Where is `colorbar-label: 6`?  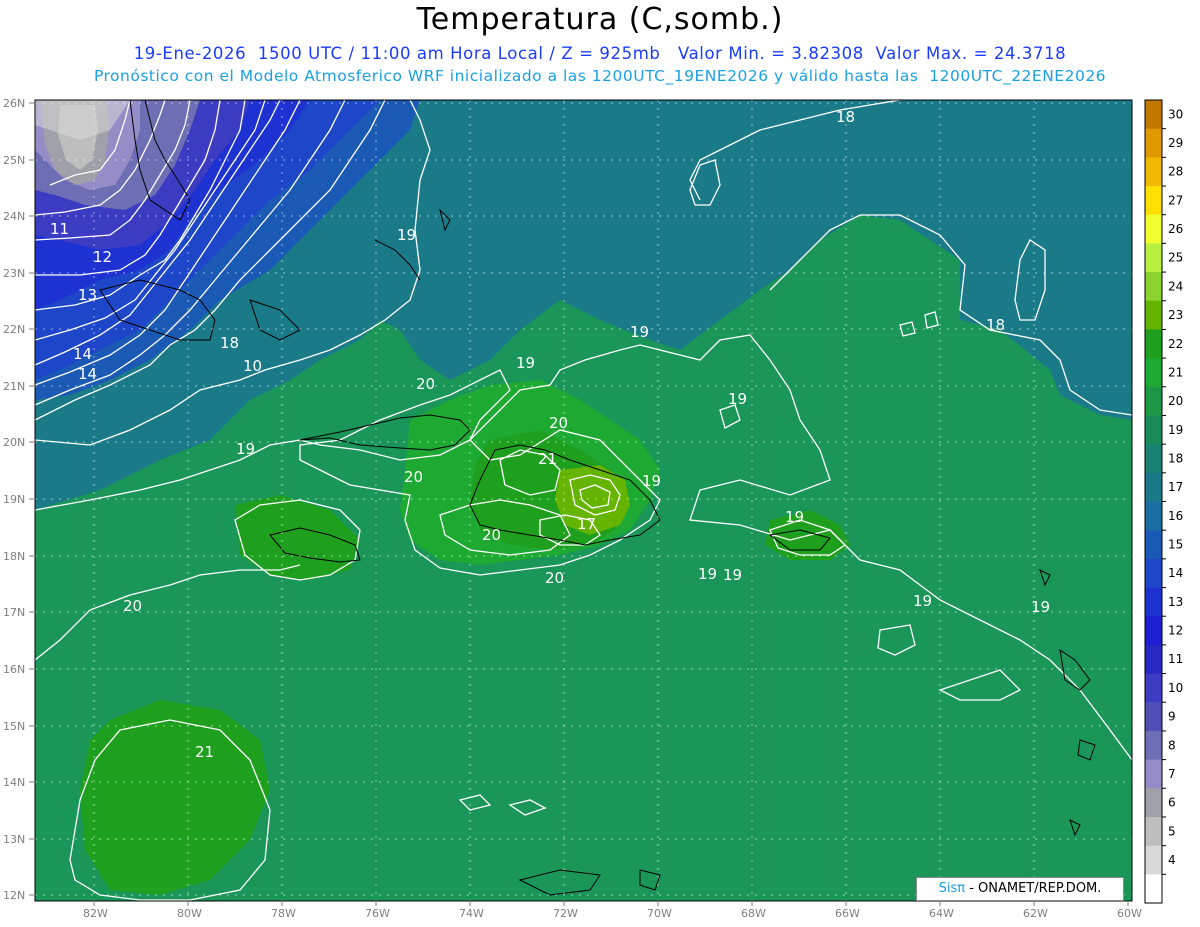
colorbar-label: 6 is located at coordinates (1172, 803).